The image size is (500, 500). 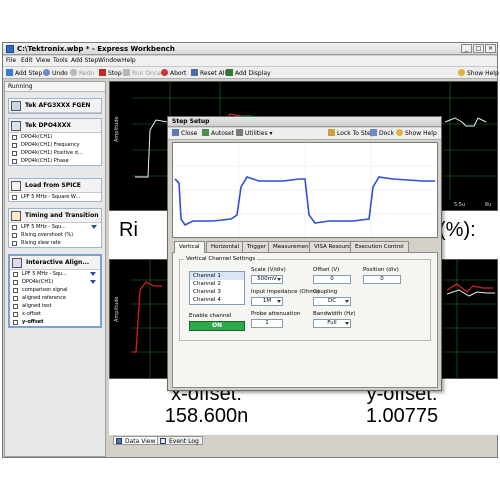 I want to click on dock-label: Dock, so click(x=387, y=133).